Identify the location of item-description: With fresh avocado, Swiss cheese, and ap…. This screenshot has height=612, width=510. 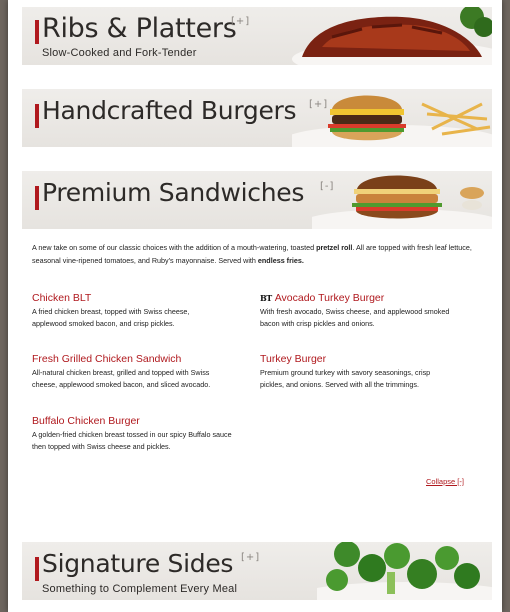
(355, 317).